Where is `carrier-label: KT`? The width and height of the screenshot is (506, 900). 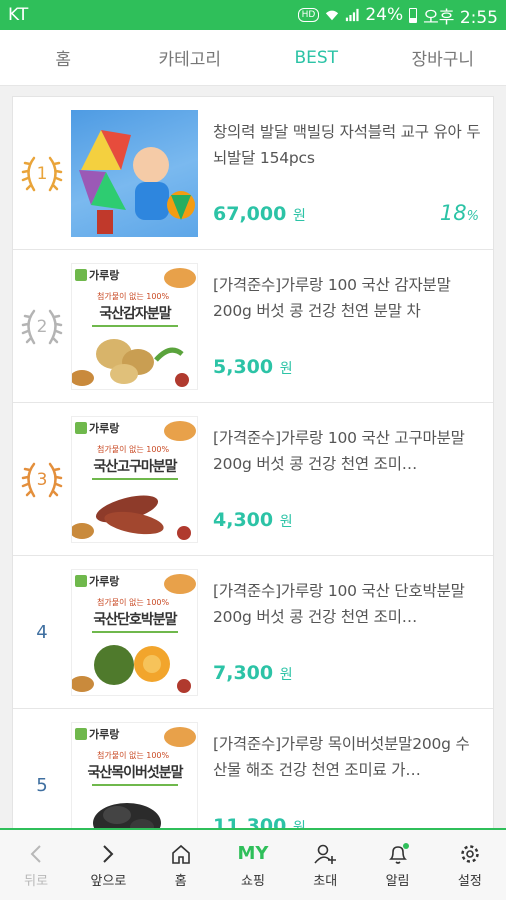
carrier-label: KT is located at coordinates (18, 15).